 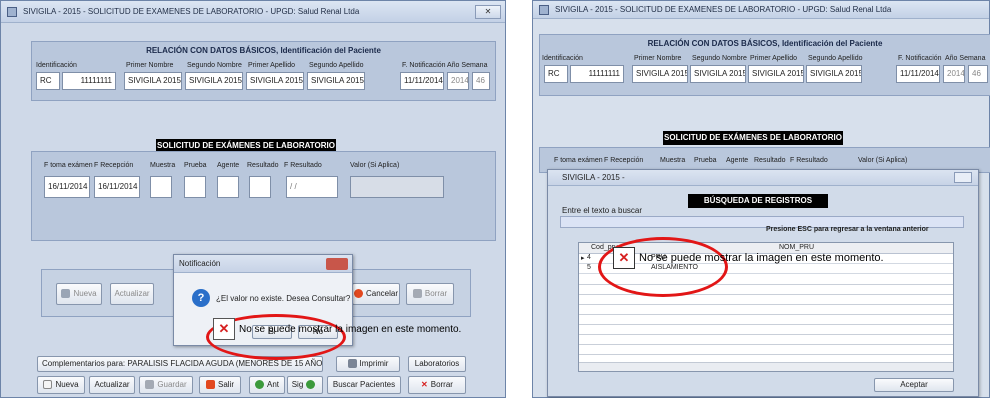 I want to click on resultado-field, so click(x=260, y=187).